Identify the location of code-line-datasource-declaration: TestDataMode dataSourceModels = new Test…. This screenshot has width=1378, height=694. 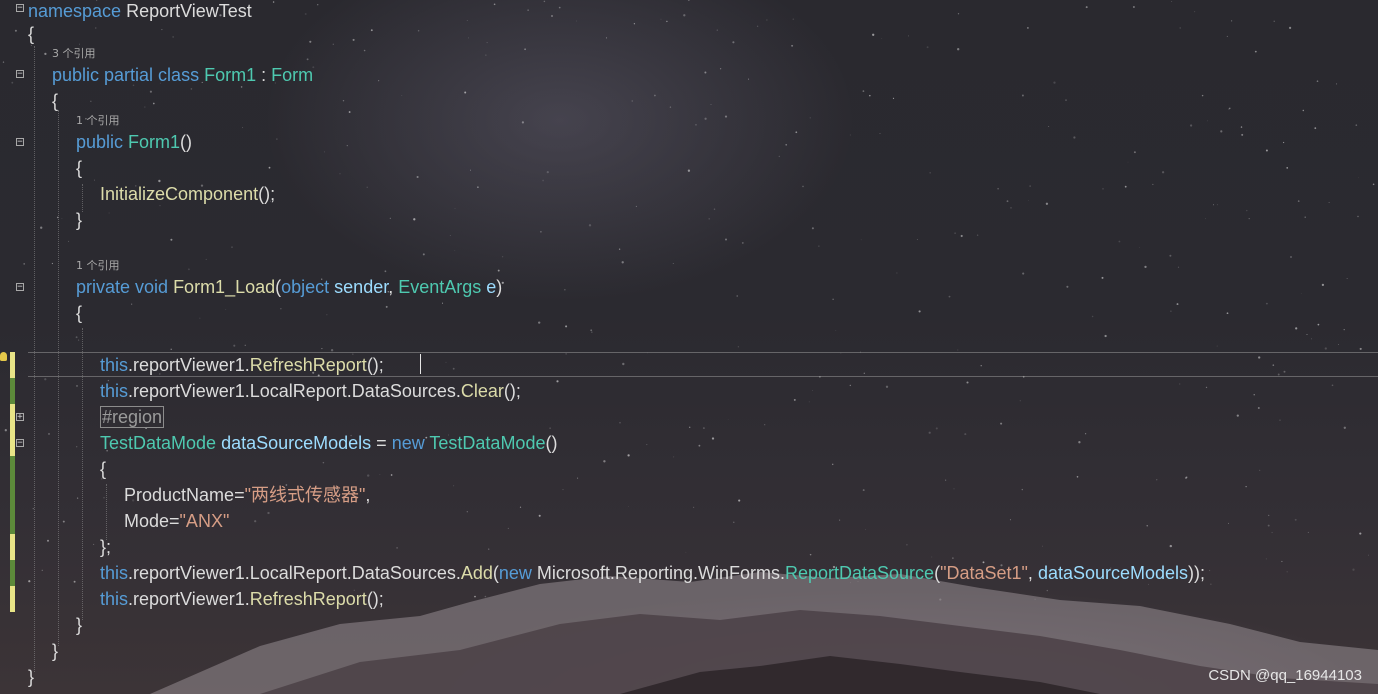
(329, 443).